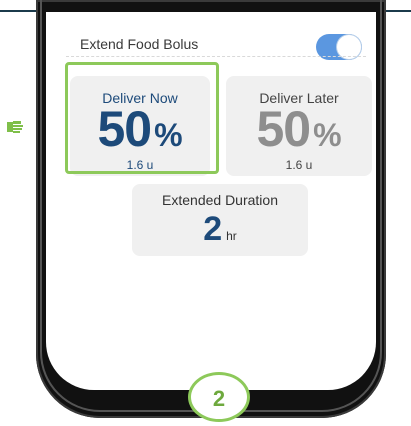 The height and width of the screenshot is (426, 411). What do you see at coordinates (327, 135) in the screenshot?
I see `deliver-later-percent-sign: %` at bounding box center [327, 135].